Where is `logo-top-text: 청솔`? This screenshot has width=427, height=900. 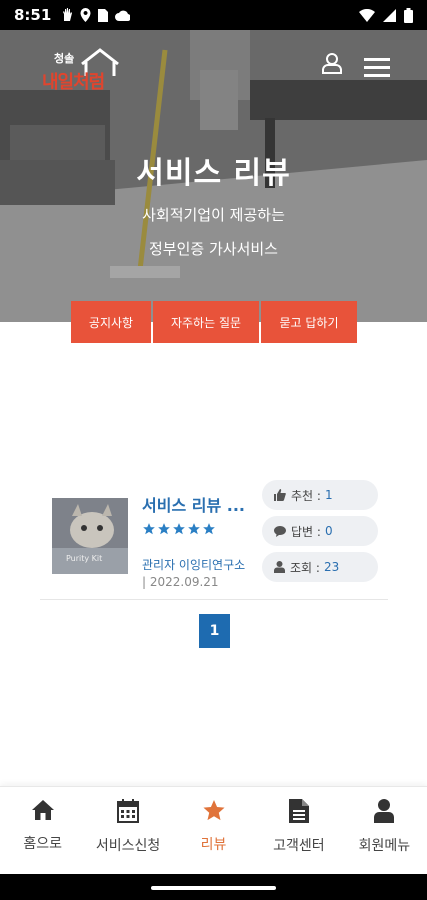
logo-top-text: 청솔 is located at coordinates (64, 58).